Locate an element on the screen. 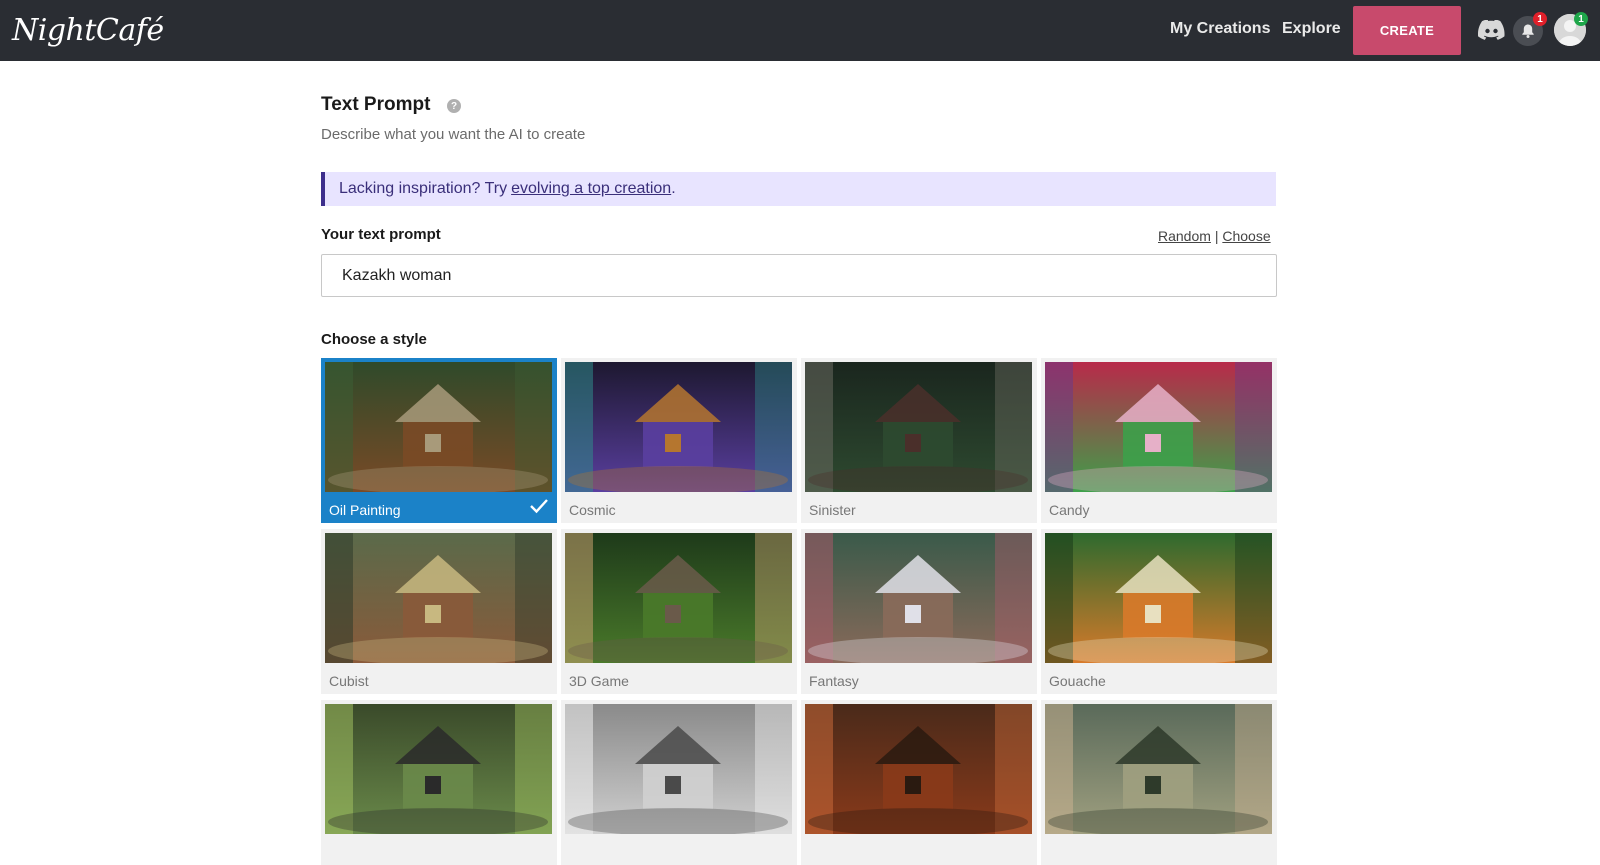  style-card-sinister: Sinister is located at coordinates (919, 440).